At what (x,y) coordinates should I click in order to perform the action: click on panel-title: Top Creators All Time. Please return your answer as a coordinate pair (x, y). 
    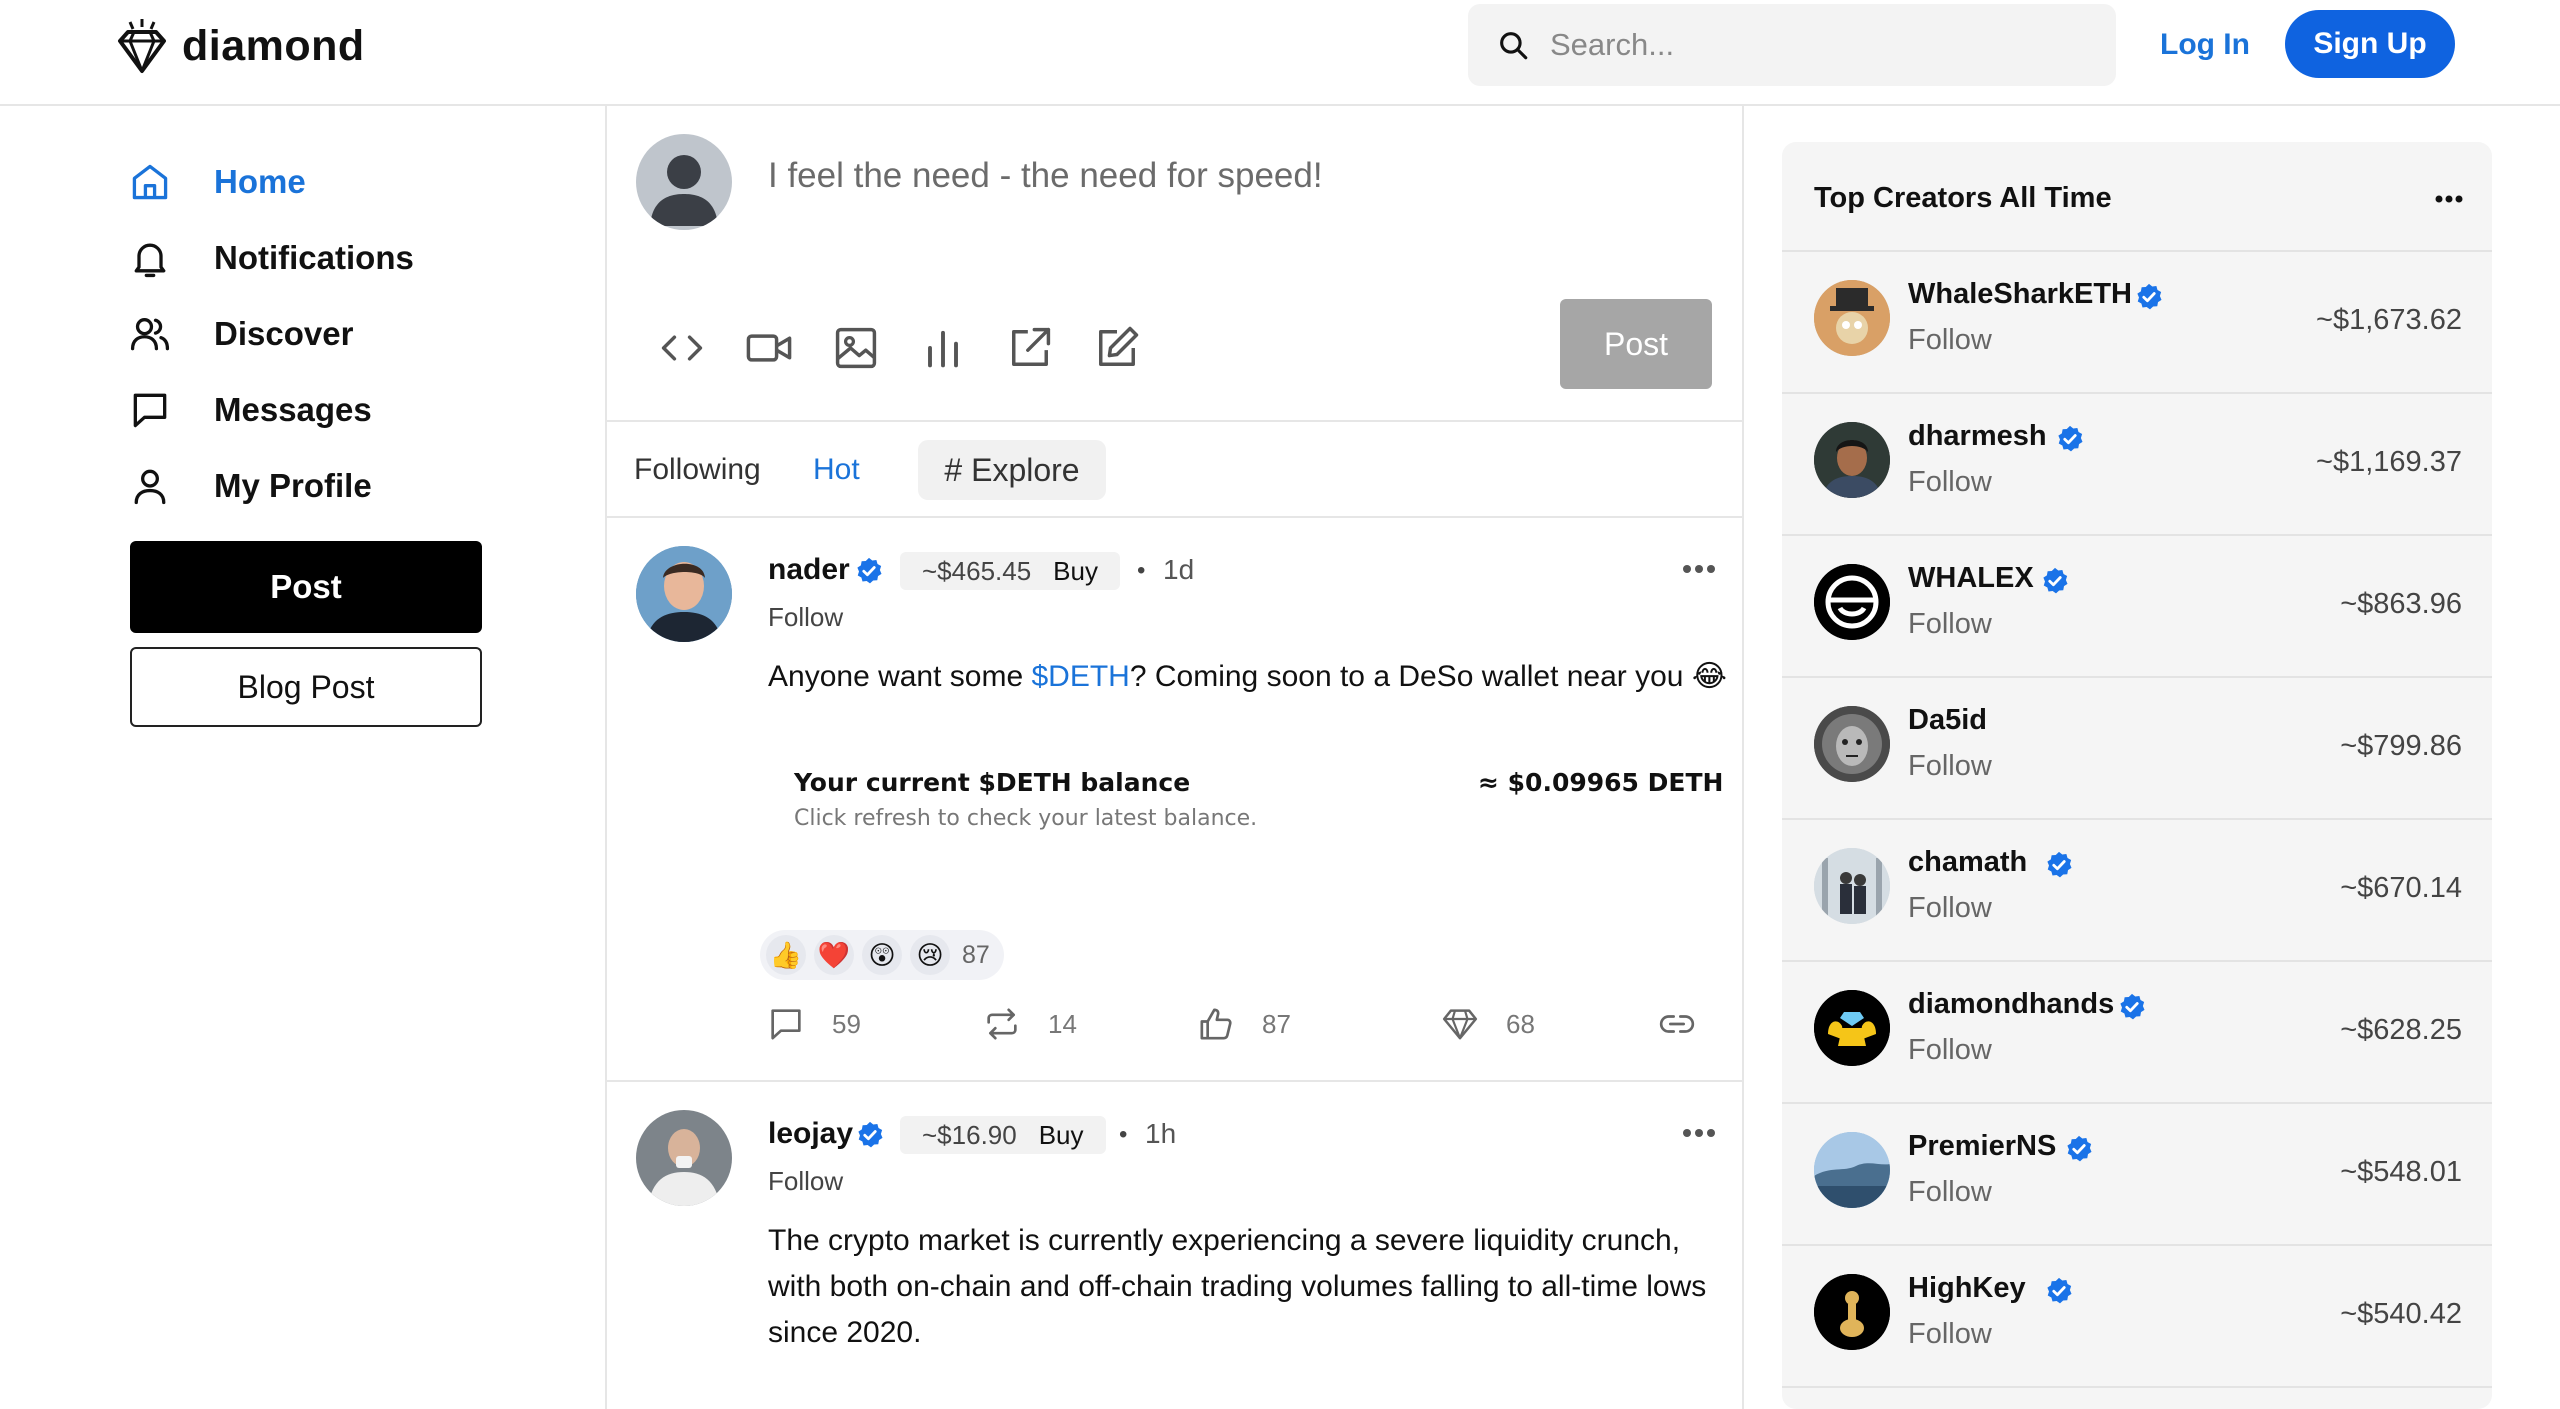
    Looking at the image, I should click on (1963, 198).